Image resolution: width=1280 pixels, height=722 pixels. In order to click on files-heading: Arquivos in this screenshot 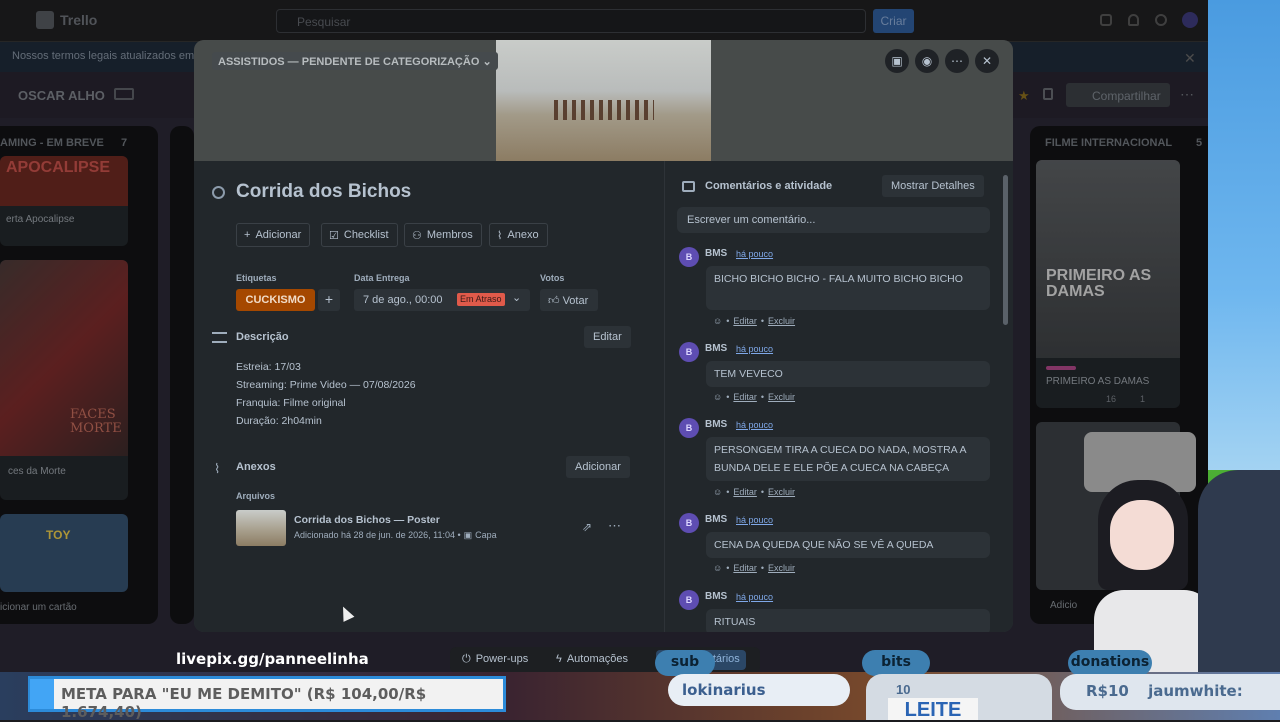, I will do `click(256, 496)`.